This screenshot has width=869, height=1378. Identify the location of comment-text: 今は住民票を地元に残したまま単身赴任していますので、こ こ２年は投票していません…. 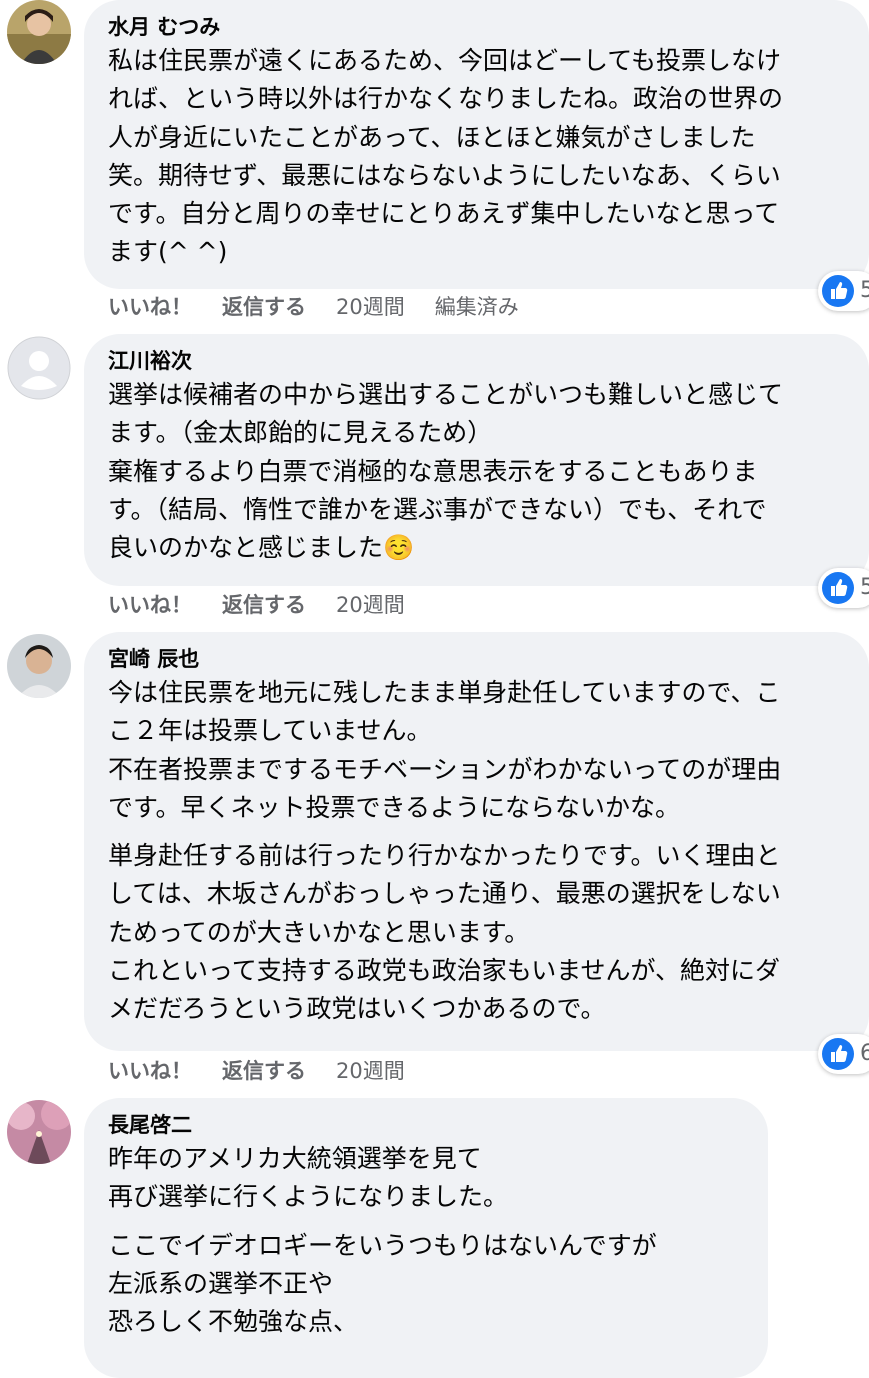
(445, 750).